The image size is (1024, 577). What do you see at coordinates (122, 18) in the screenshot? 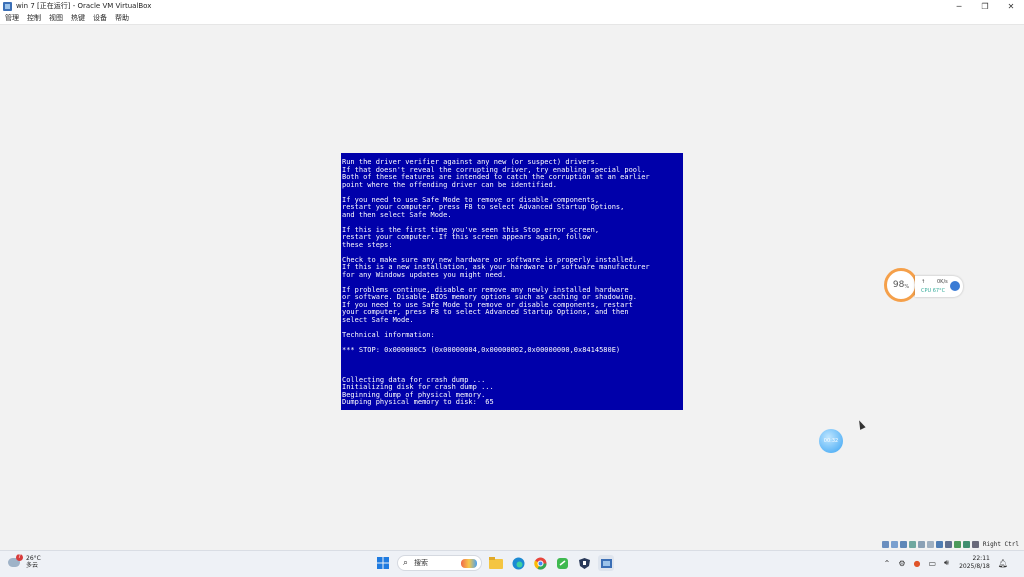
I see `menu-help: 帮助` at bounding box center [122, 18].